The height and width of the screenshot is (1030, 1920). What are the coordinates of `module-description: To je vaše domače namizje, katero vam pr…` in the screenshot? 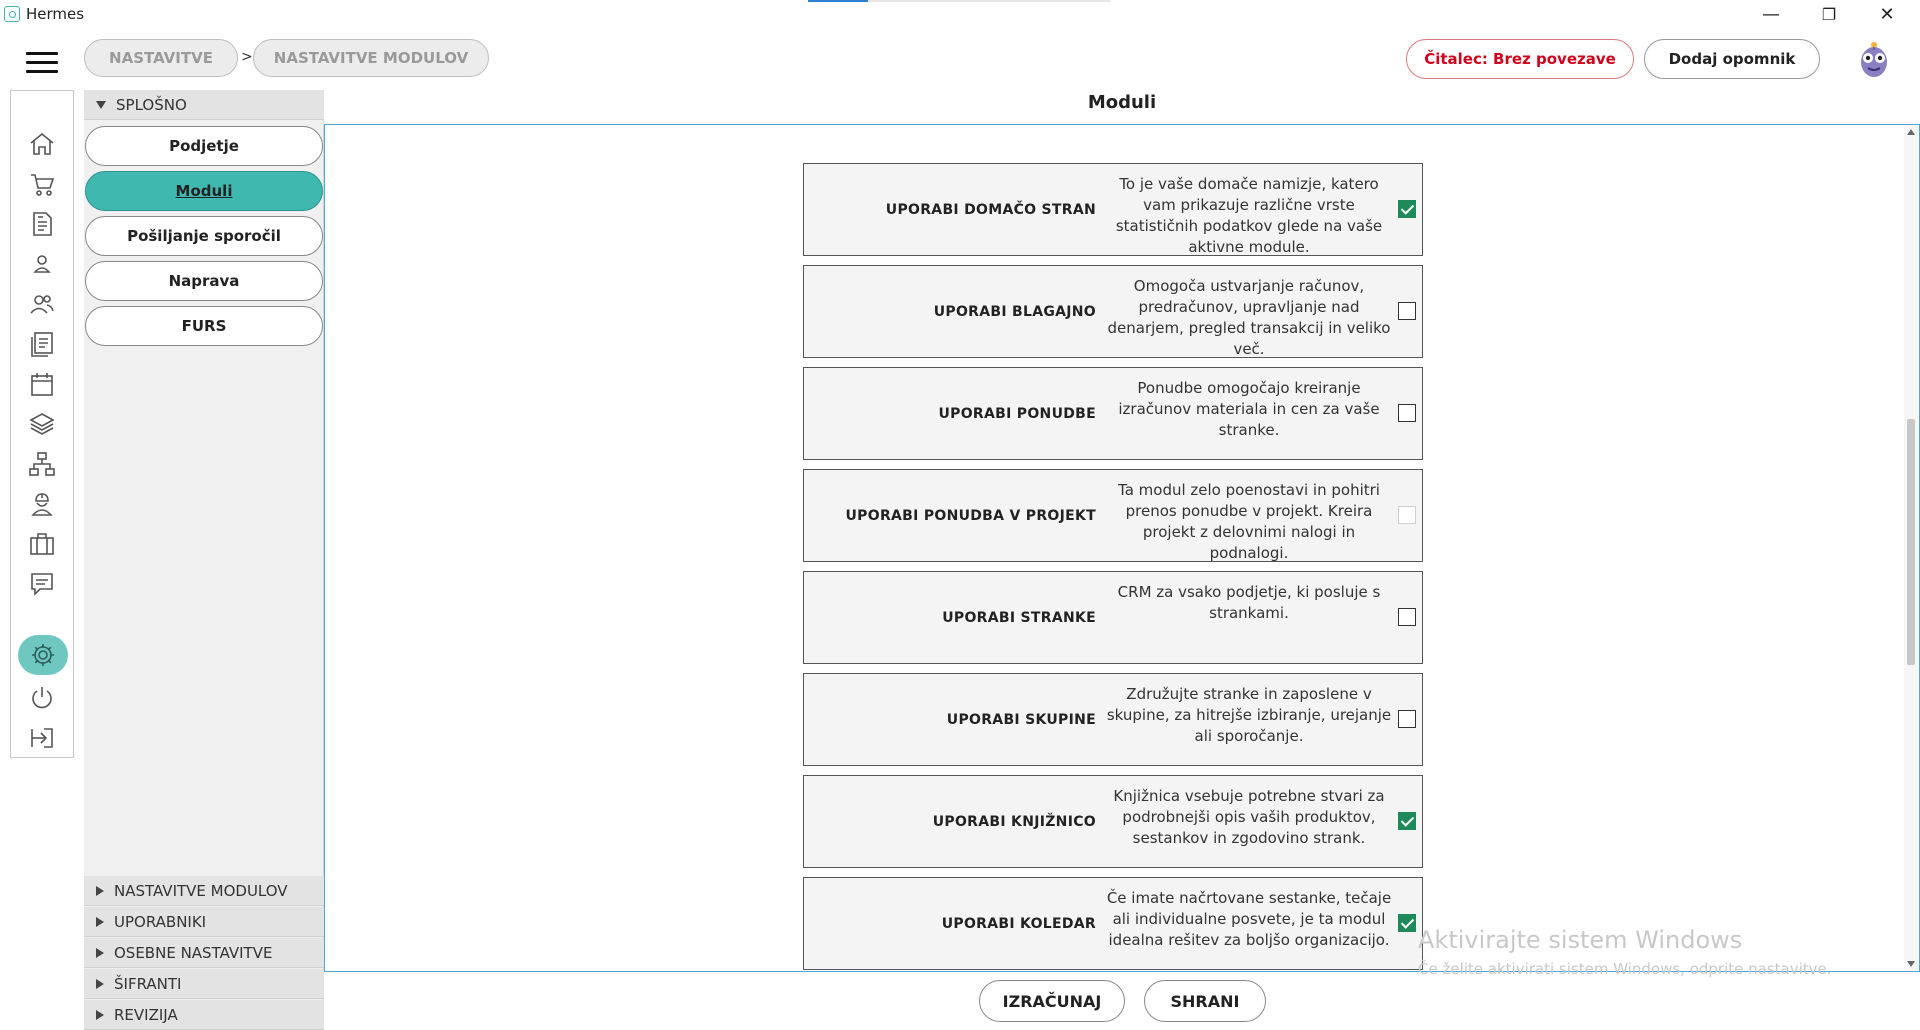 It's located at (1249, 215).